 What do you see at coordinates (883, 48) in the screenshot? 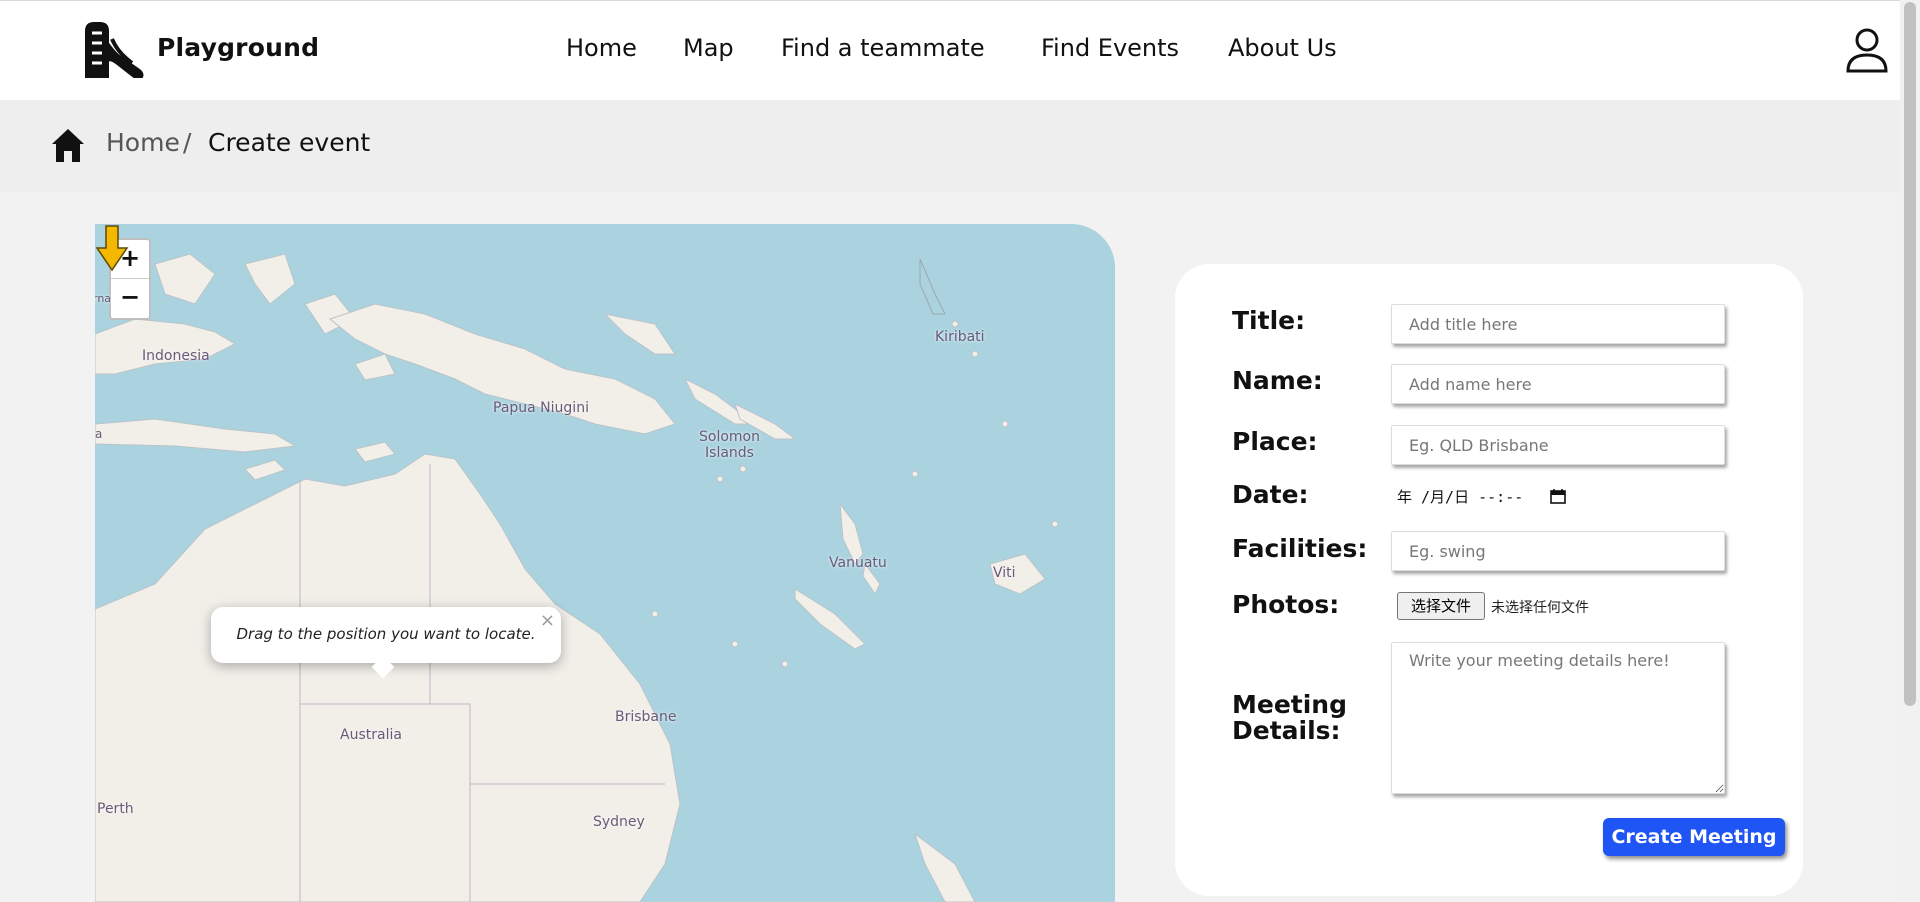
I see `nav-find-teammate: Find a teammate` at bounding box center [883, 48].